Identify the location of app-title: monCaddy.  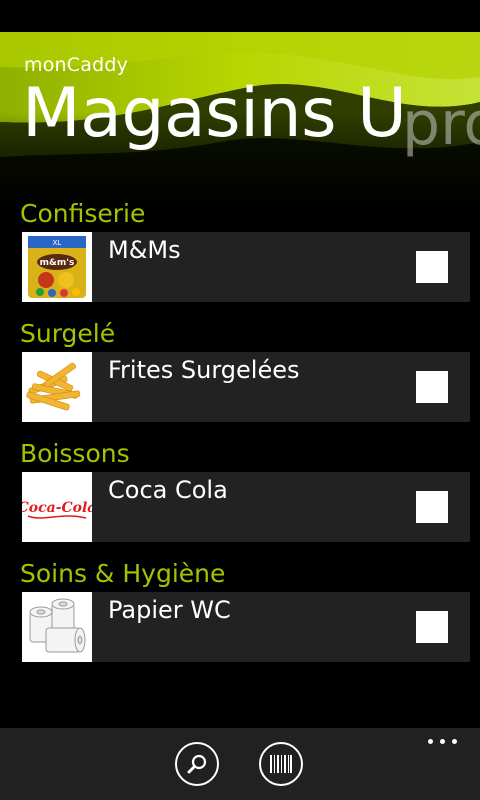
(76, 65).